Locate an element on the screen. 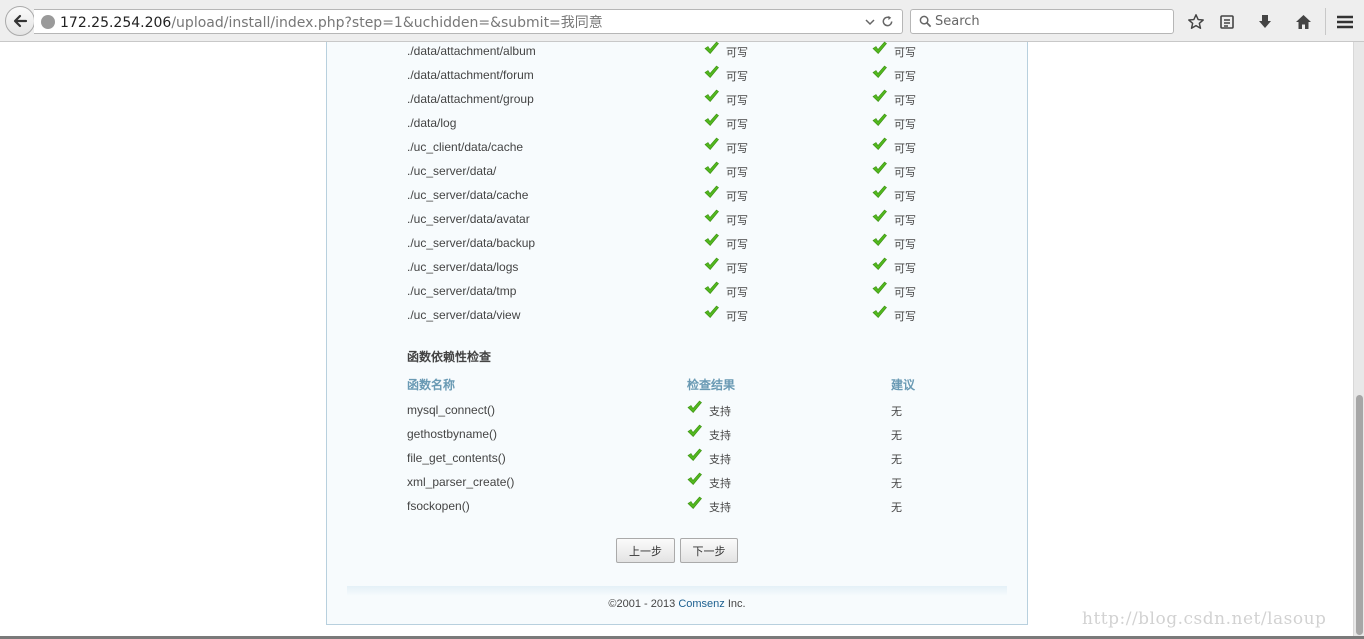  dir-path: ./data/attachment/group is located at coordinates (470, 99).